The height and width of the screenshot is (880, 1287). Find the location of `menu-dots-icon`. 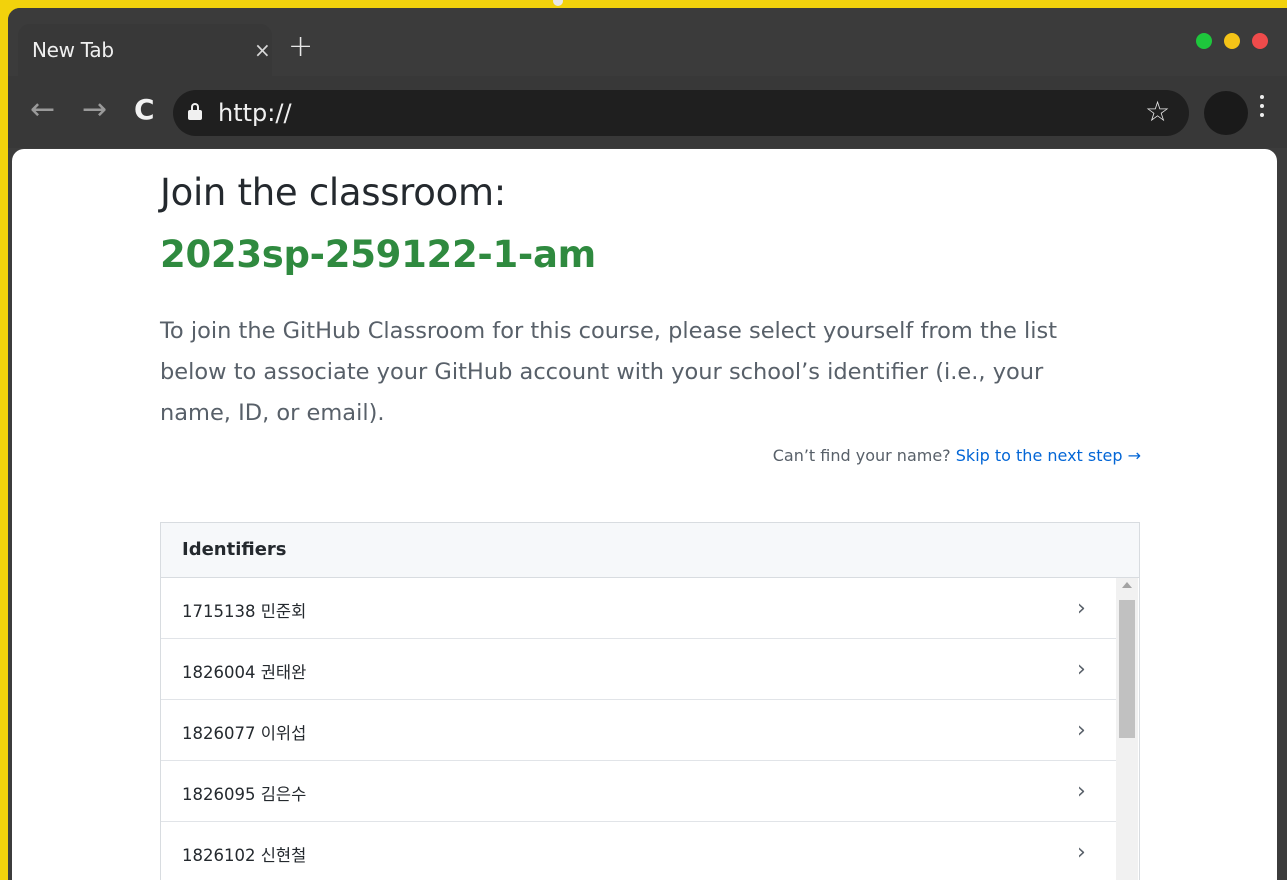

menu-dots-icon is located at coordinates (1263, 108).